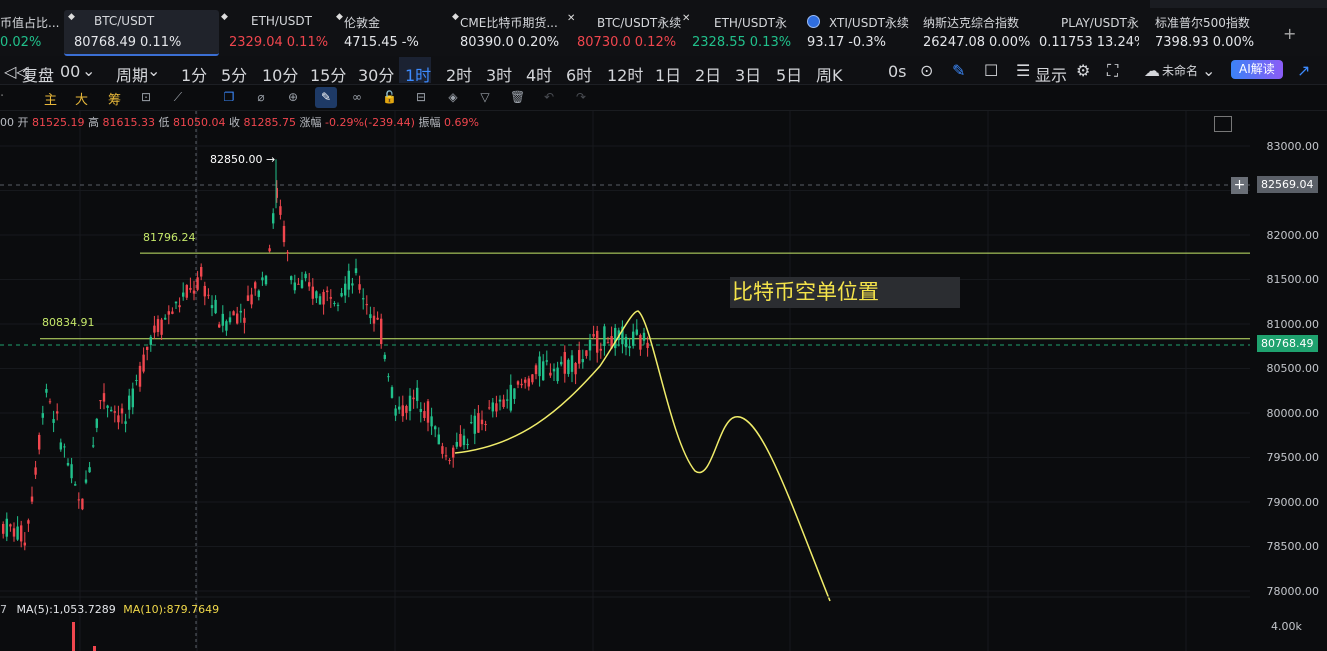 The height and width of the screenshot is (651, 1327). Describe the element at coordinates (737, 32) in the screenshot. I see `ticker-item: ✕ ETH/USDT永 2328.55 0.13%` at that location.